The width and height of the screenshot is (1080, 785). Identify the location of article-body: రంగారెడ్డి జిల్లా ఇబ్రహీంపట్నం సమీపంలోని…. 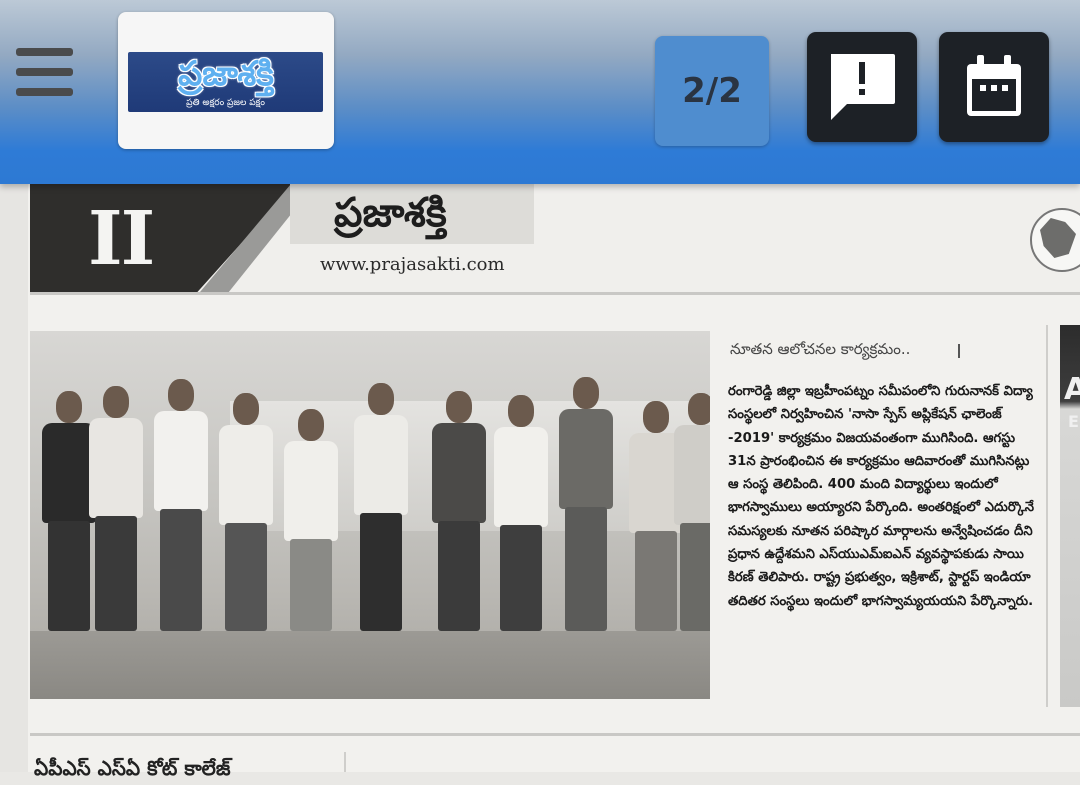
(881, 496).